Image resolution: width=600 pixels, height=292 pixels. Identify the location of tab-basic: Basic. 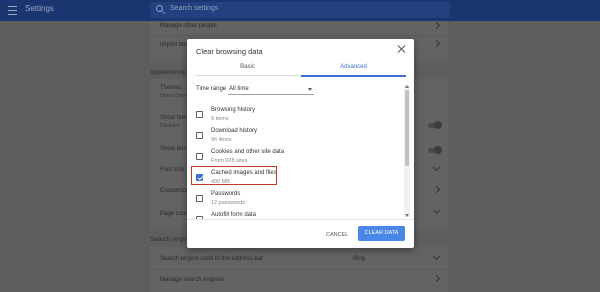
(247, 70).